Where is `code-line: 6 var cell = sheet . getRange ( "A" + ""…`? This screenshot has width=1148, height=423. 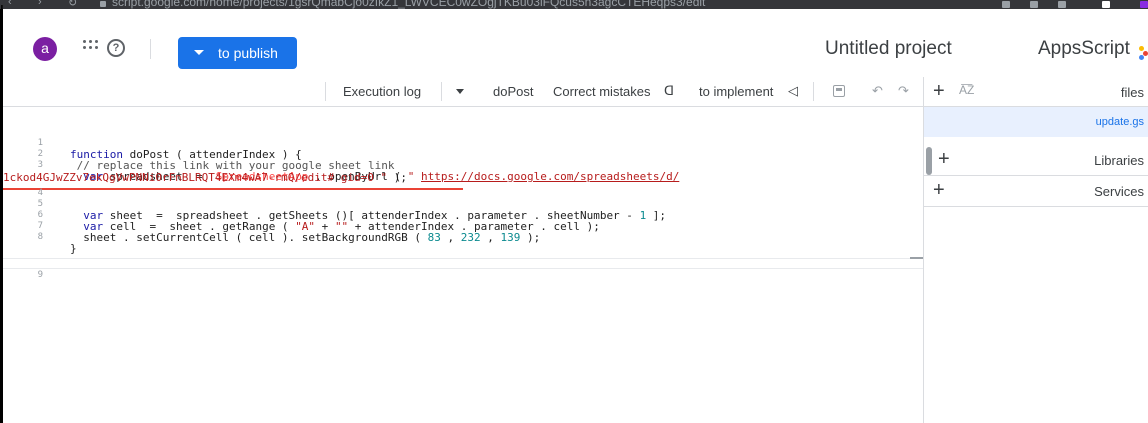
code-line: 6 var cell = sheet . getRange ( "A" + ""… is located at coordinates (318, 221).